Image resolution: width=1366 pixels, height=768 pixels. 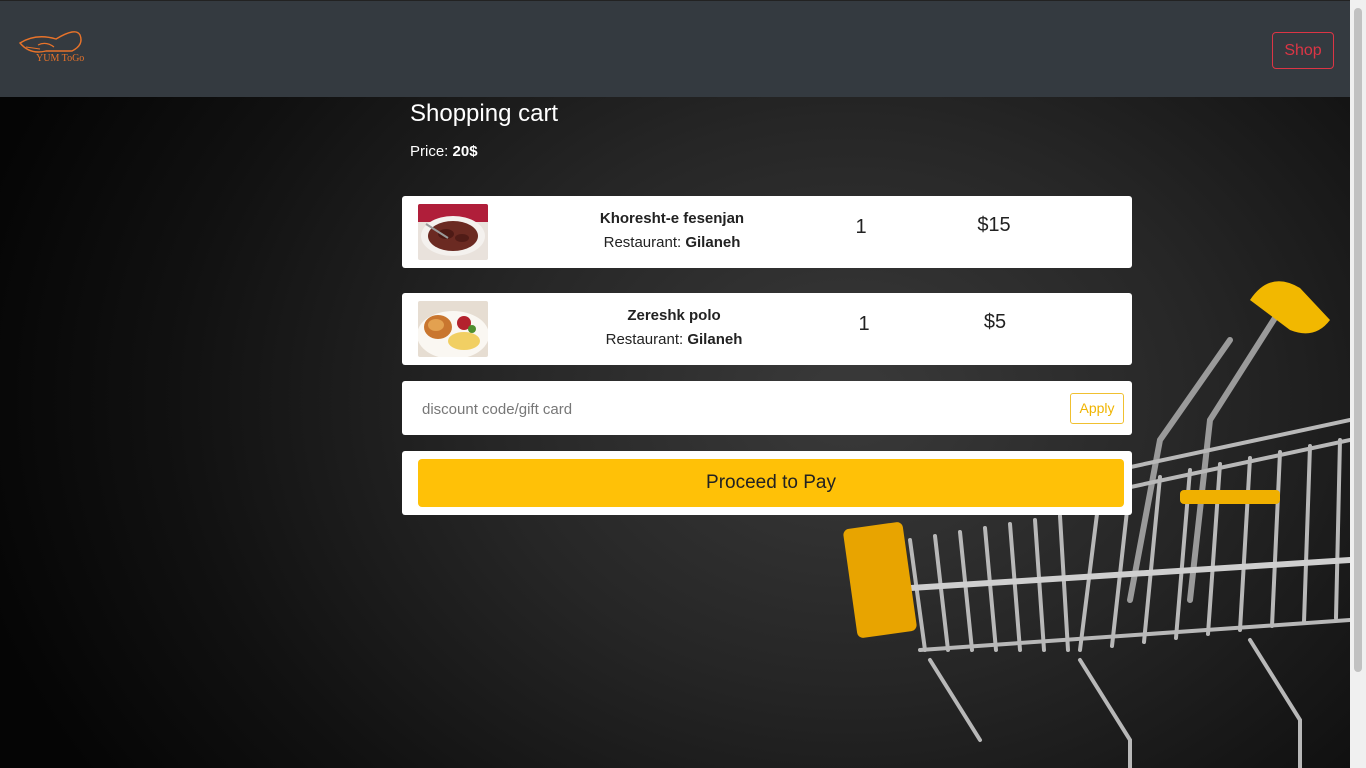 I want to click on vertical-scrollbar, so click(x=1358, y=384).